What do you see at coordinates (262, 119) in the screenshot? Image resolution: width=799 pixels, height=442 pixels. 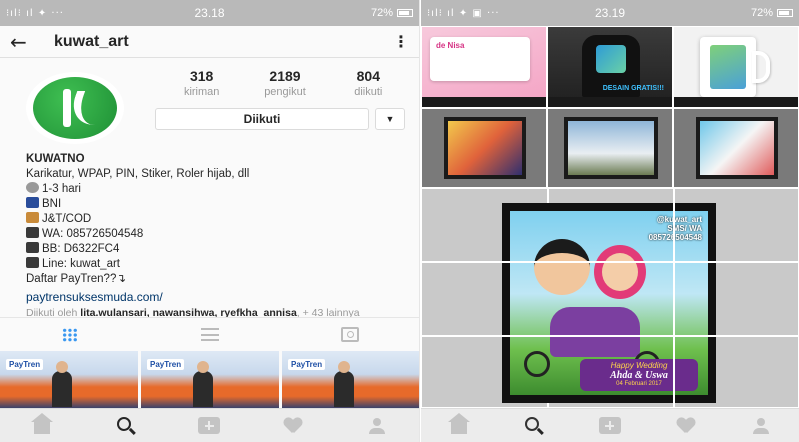 I see `following-button: Diikuti` at bounding box center [262, 119].